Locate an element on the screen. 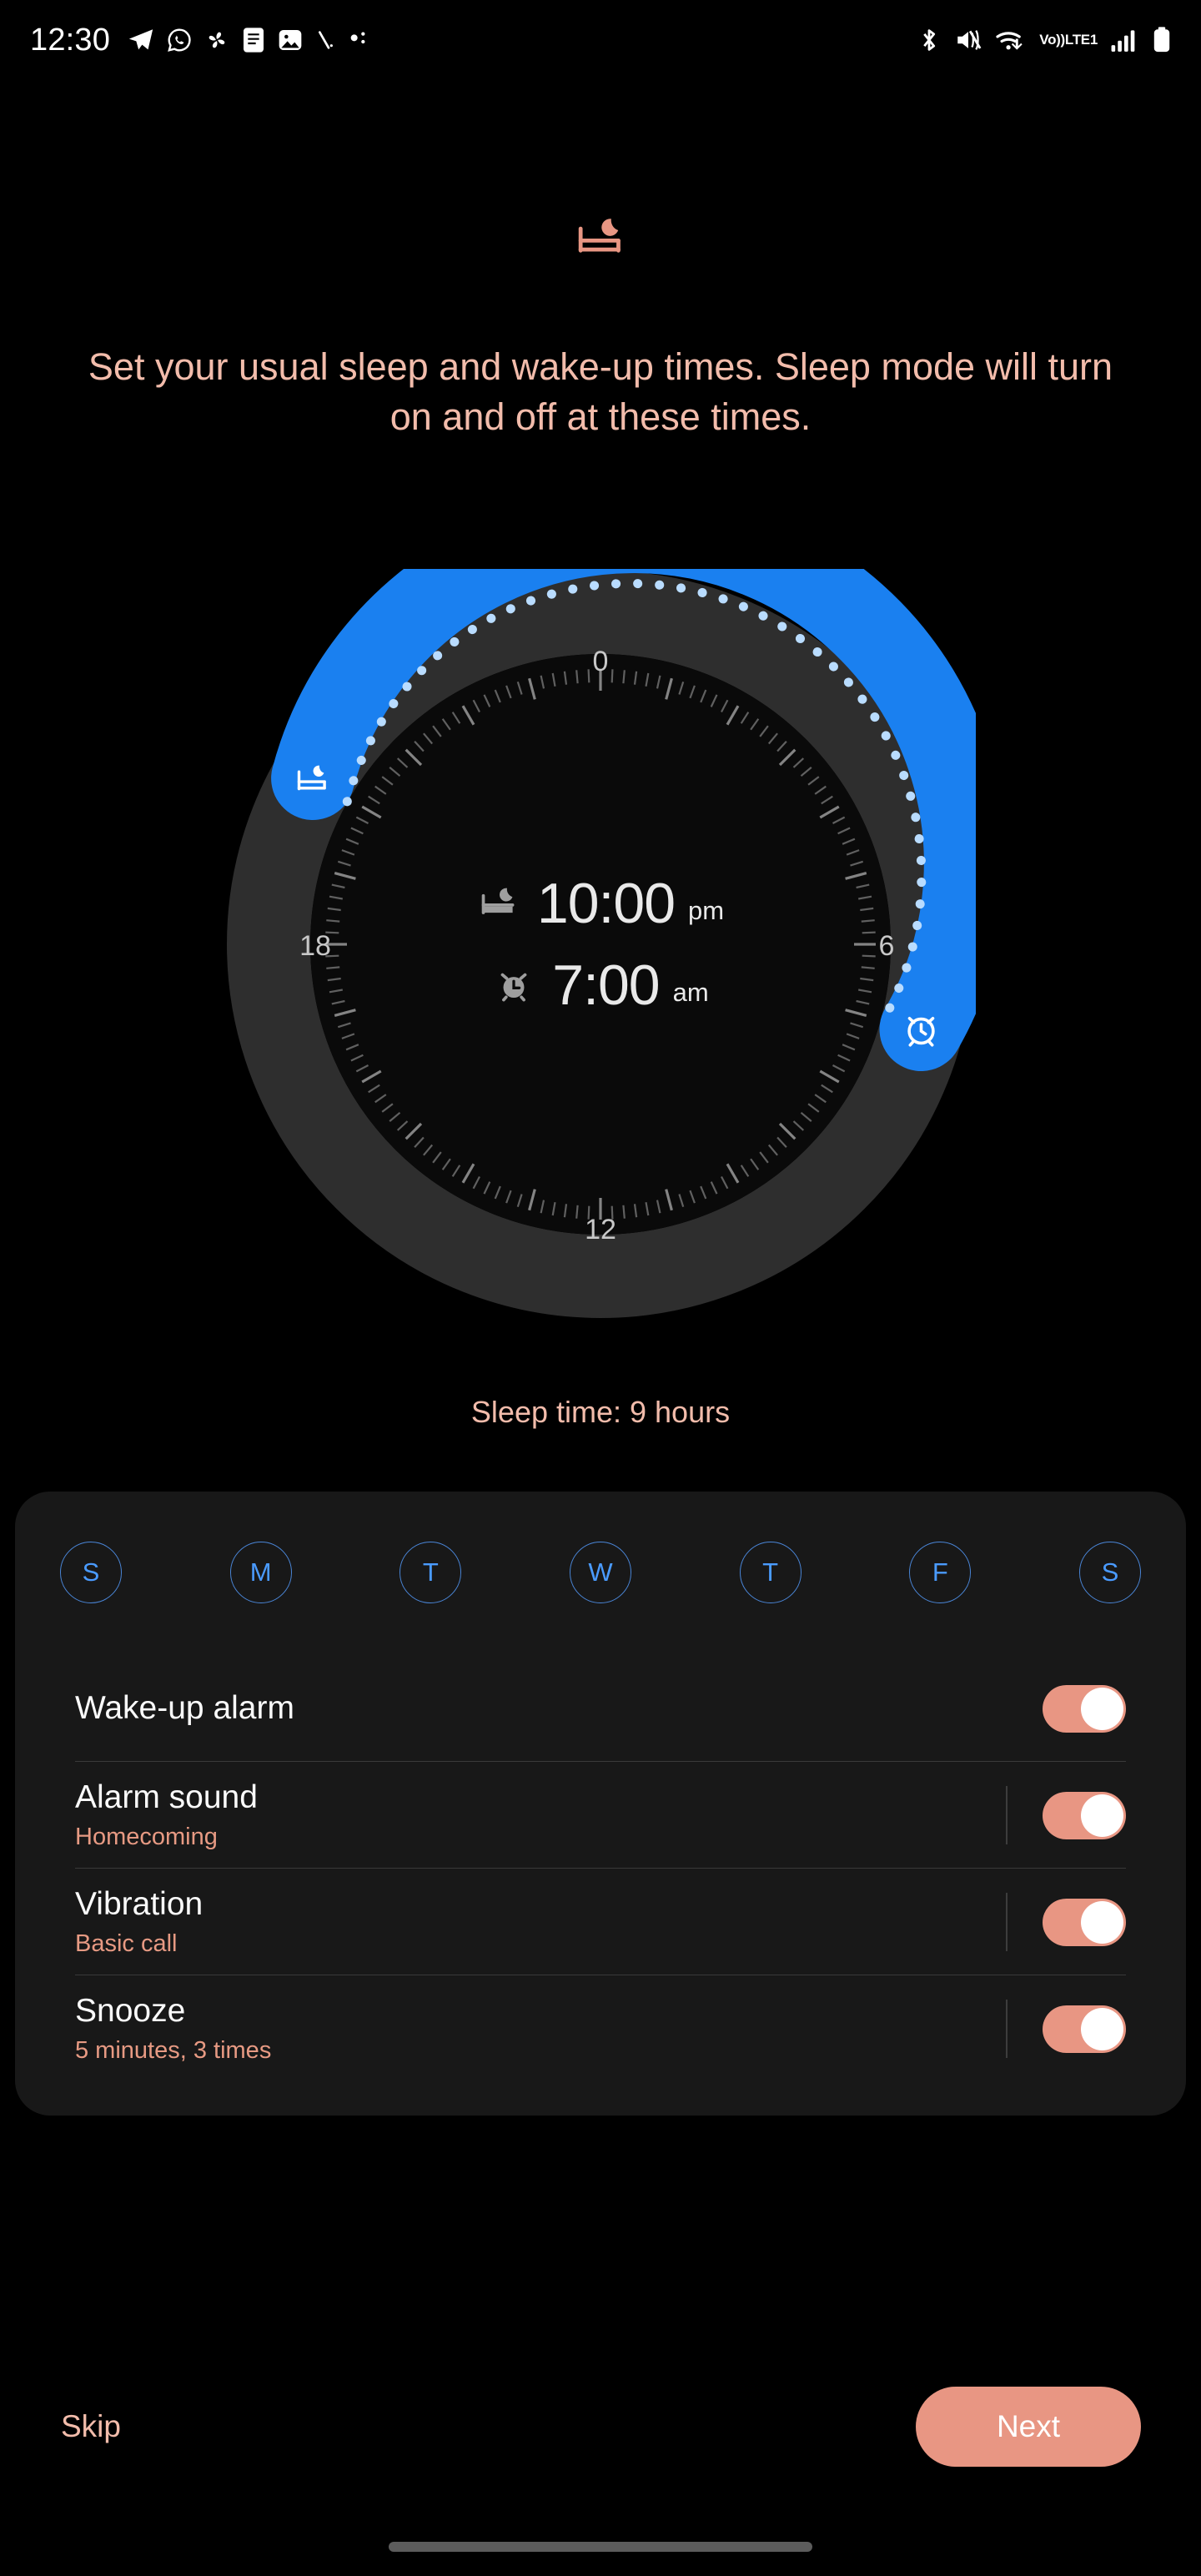  slash-icon is located at coordinates (325, 40).